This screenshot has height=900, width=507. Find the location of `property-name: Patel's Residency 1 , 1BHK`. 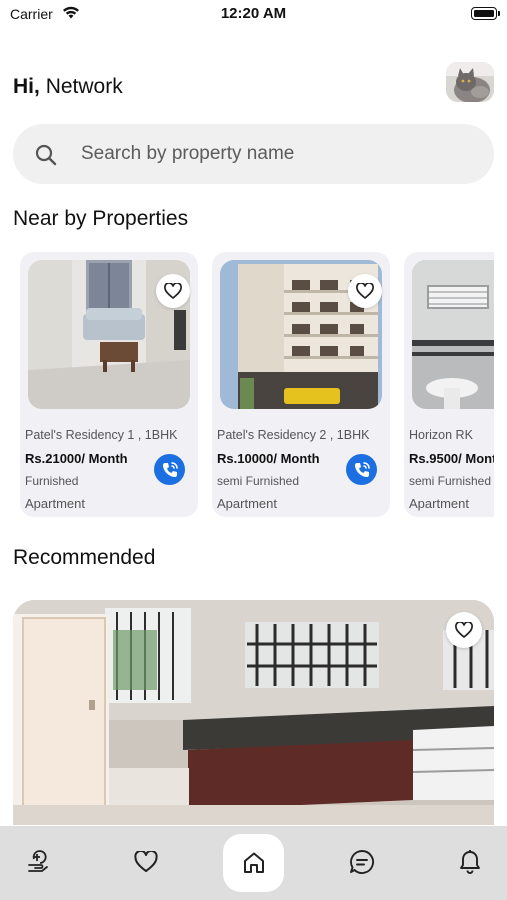

property-name: Patel's Residency 1 , 1BHK is located at coordinates (101, 435).